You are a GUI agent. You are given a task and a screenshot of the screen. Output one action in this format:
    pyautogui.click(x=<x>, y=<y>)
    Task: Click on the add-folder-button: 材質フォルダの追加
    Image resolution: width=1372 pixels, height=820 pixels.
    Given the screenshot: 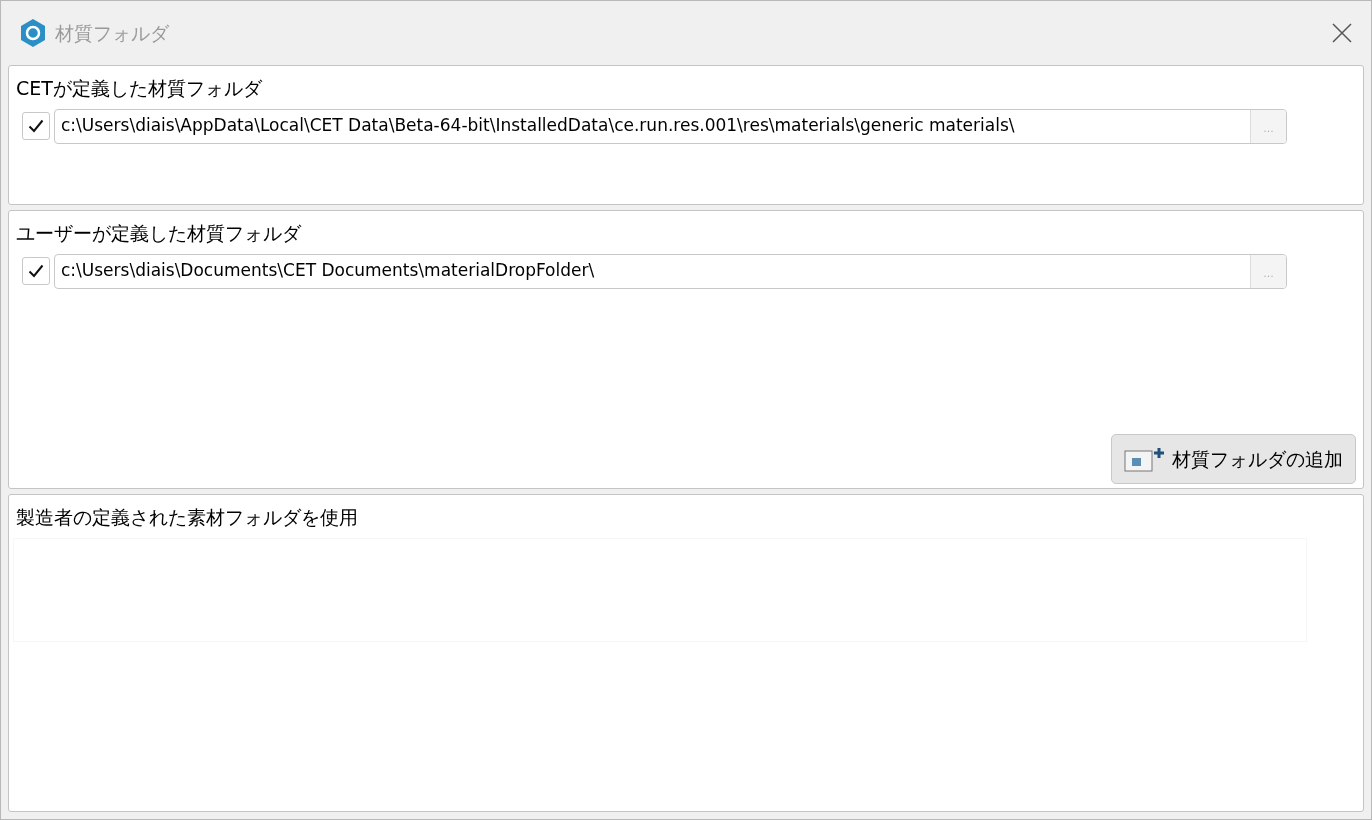 What is the action you would take?
    pyautogui.click(x=1233, y=459)
    